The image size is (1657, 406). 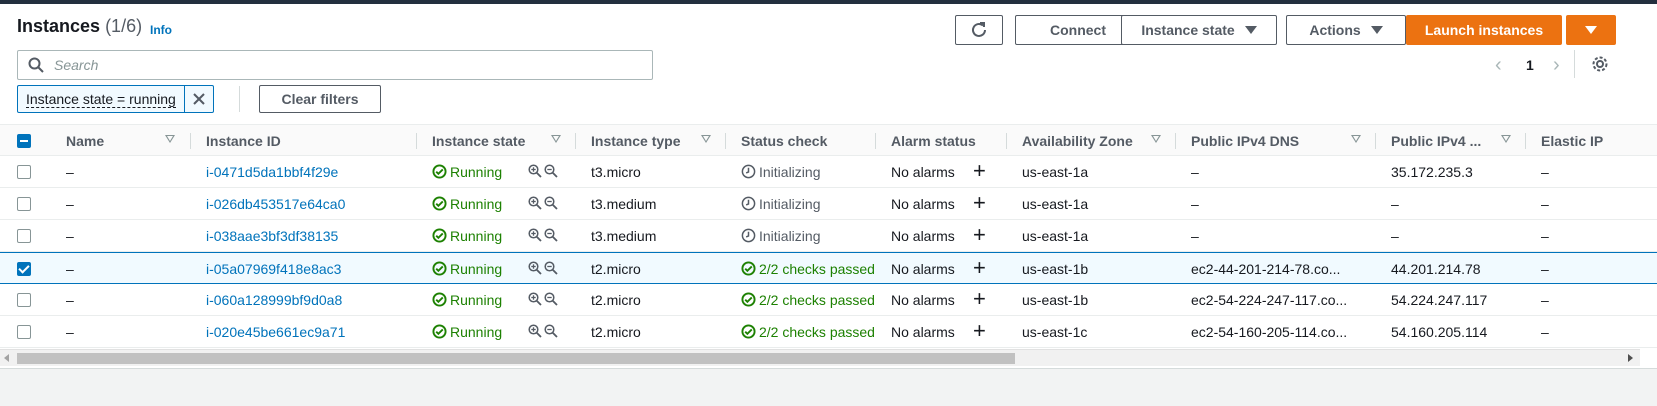 I want to click on instance-state-dropdown: Instance state, so click(x=1199, y=30).